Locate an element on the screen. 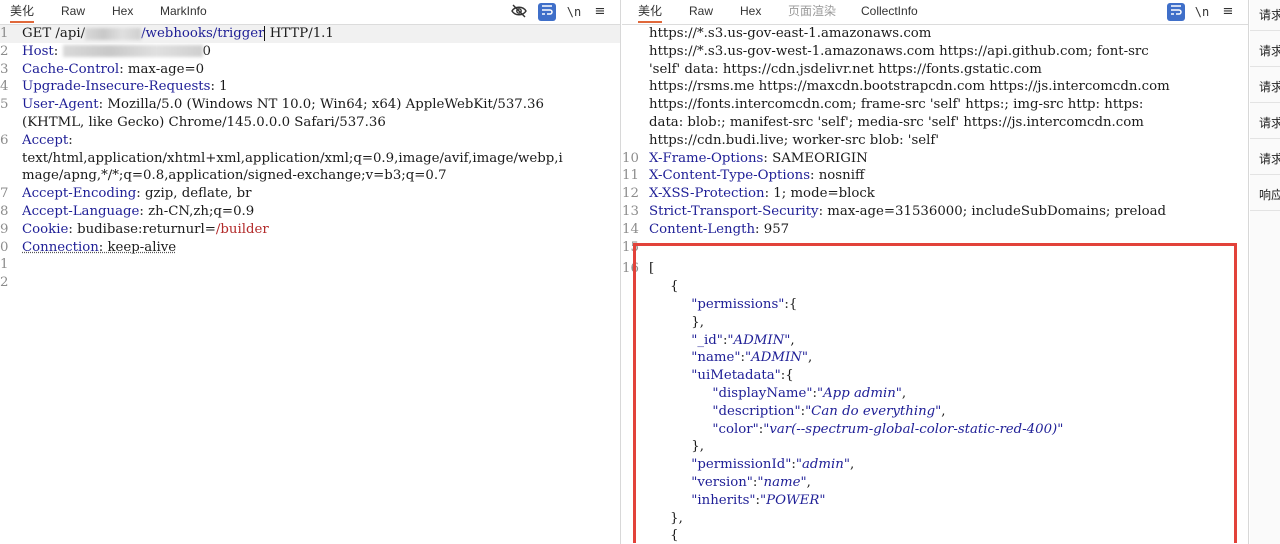 This screenshot has width=1280, height=544. code-line: 2 Host: 0 is located at coordinates (310, 52).